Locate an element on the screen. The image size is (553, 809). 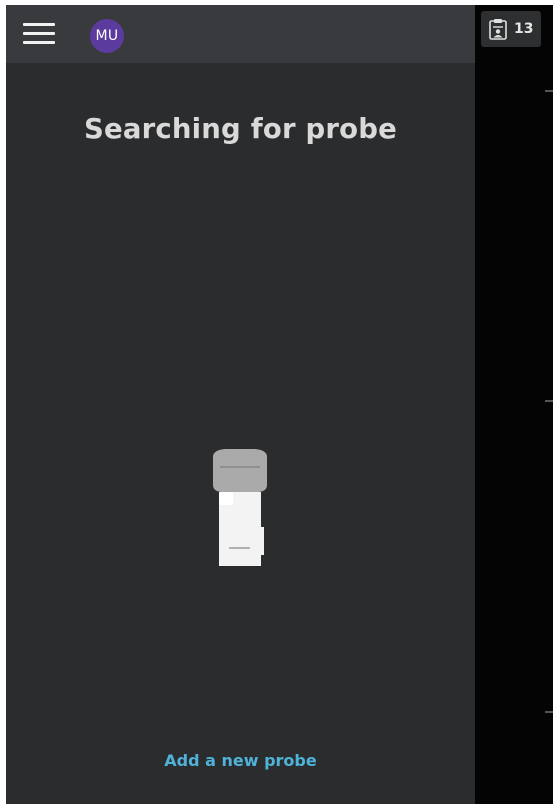
image-panel: 13 is located at coordinates (514, 404).